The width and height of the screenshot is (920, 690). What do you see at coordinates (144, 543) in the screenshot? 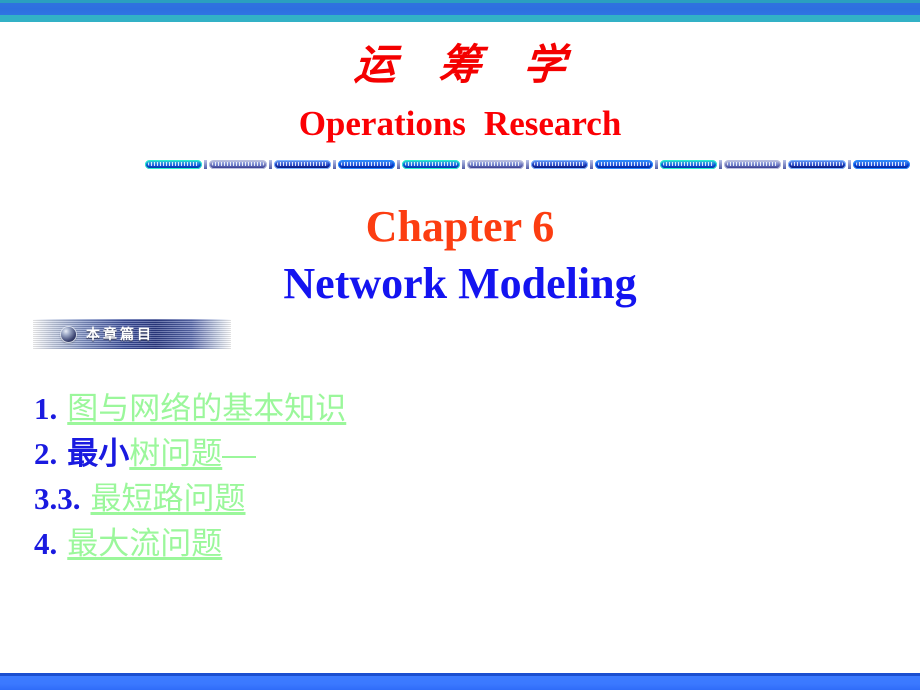
I see `list-item-link: 最大流问题` at bounding box center [144, 543].